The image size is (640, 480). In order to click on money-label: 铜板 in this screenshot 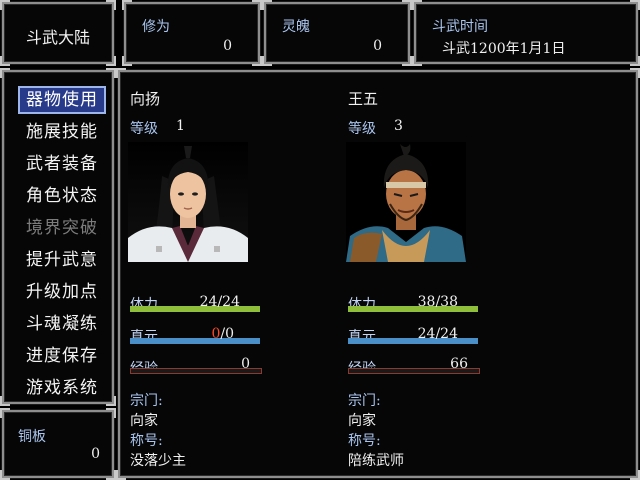, I will do `click(32, 437)`.